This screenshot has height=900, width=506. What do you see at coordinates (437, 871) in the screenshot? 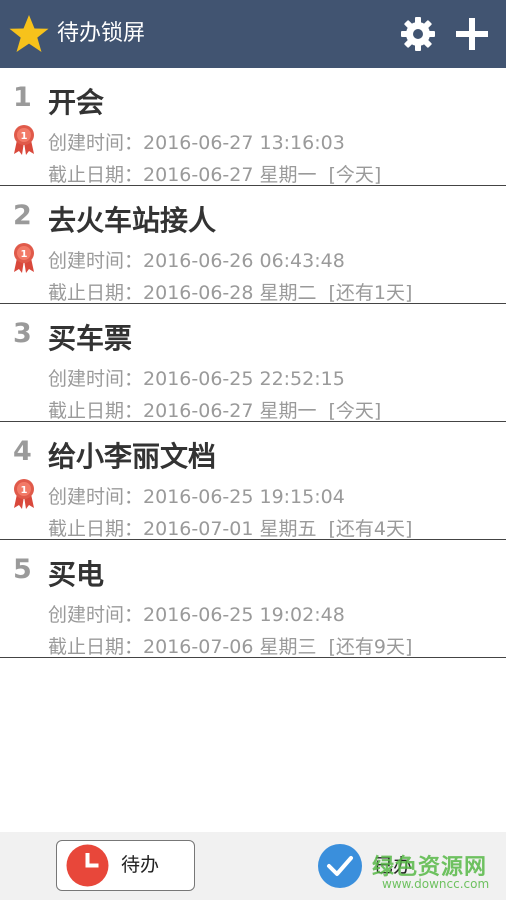
I see `site-watermark: 绿色资源网 www.downcc.com` at bounding box center [437, 871].